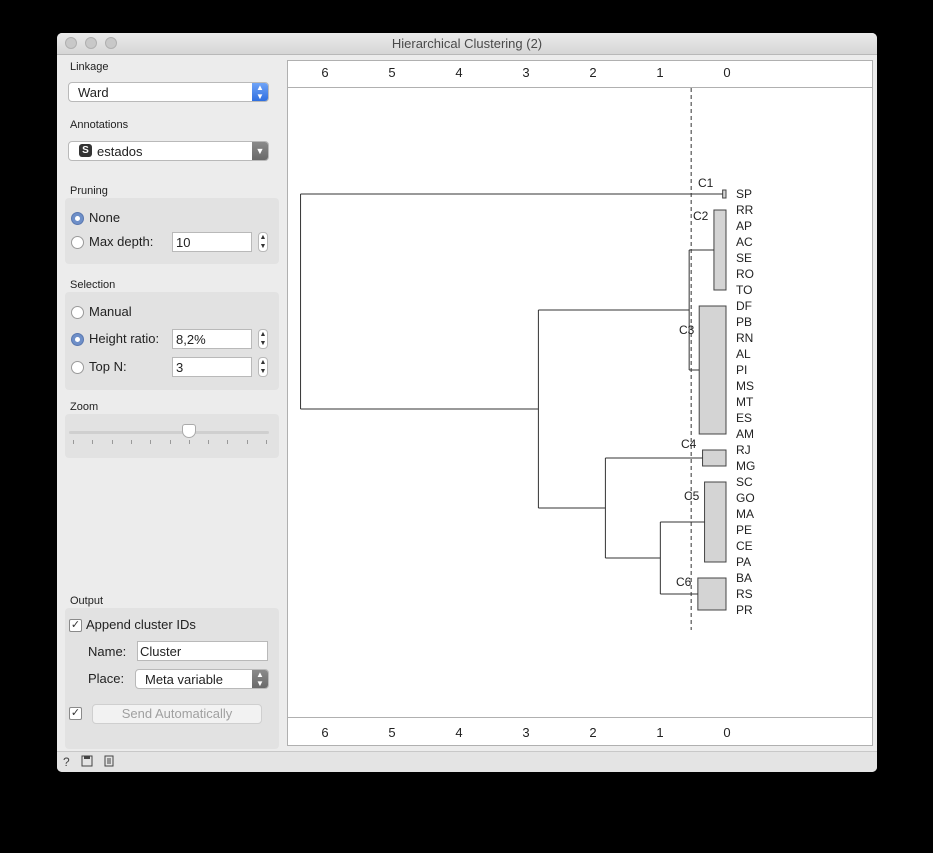  Describe the element at coordinates (120, 151) in the screenshot. I see `annotations-value: estados` at that location.